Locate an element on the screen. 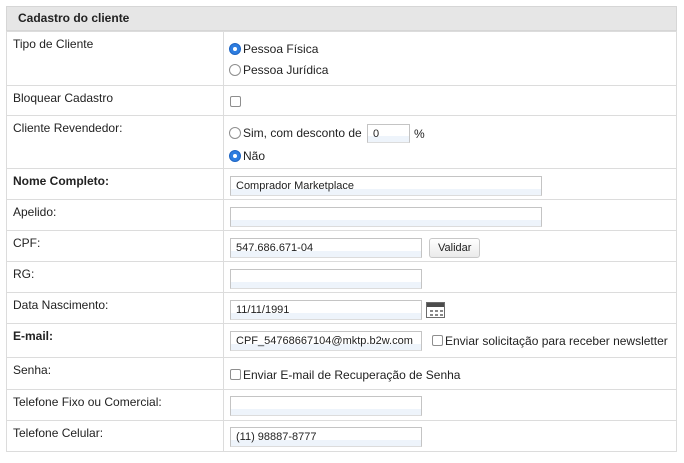 This screenshot has height=463, width=684. label-nome: Nome Completo: is located at coordinates (115, 184).